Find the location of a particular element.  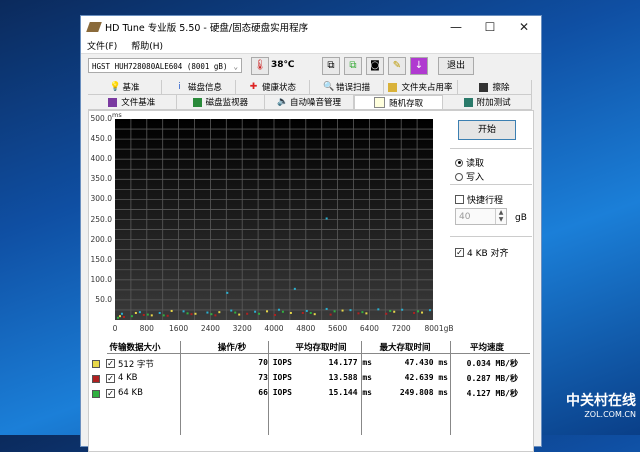

tab-label: 文件夹占用率 is located at coordinates (427, 88).